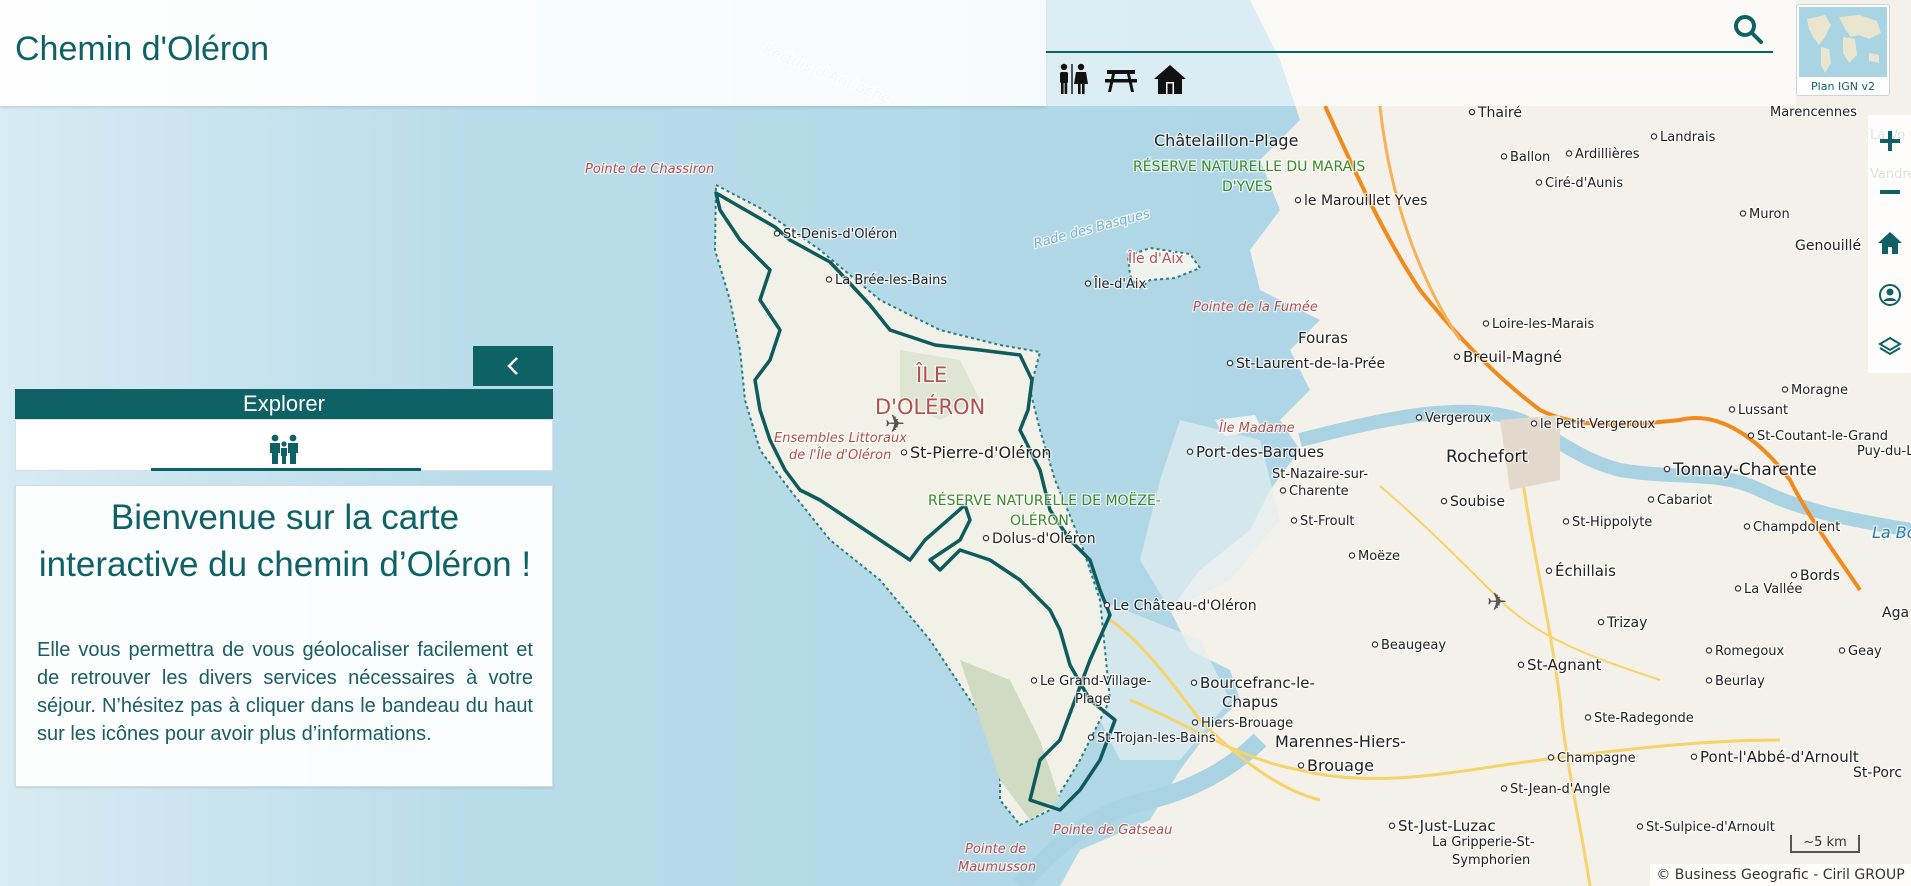 The image size is (1911, 886). What do you see at coordinates (1779, 757) in the screenshot?
I see `map-label-pont-abbe: Pont-l'Abbé-d'Arnoult` at bounding box center [1779, 757].